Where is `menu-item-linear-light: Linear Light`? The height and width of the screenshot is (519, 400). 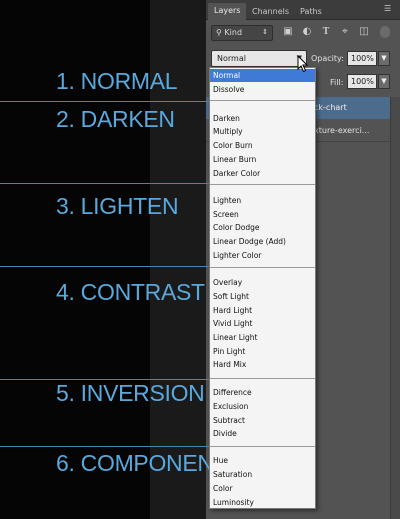
menu-item-linear-light: Linear Light is located at coordinates (262, 337).